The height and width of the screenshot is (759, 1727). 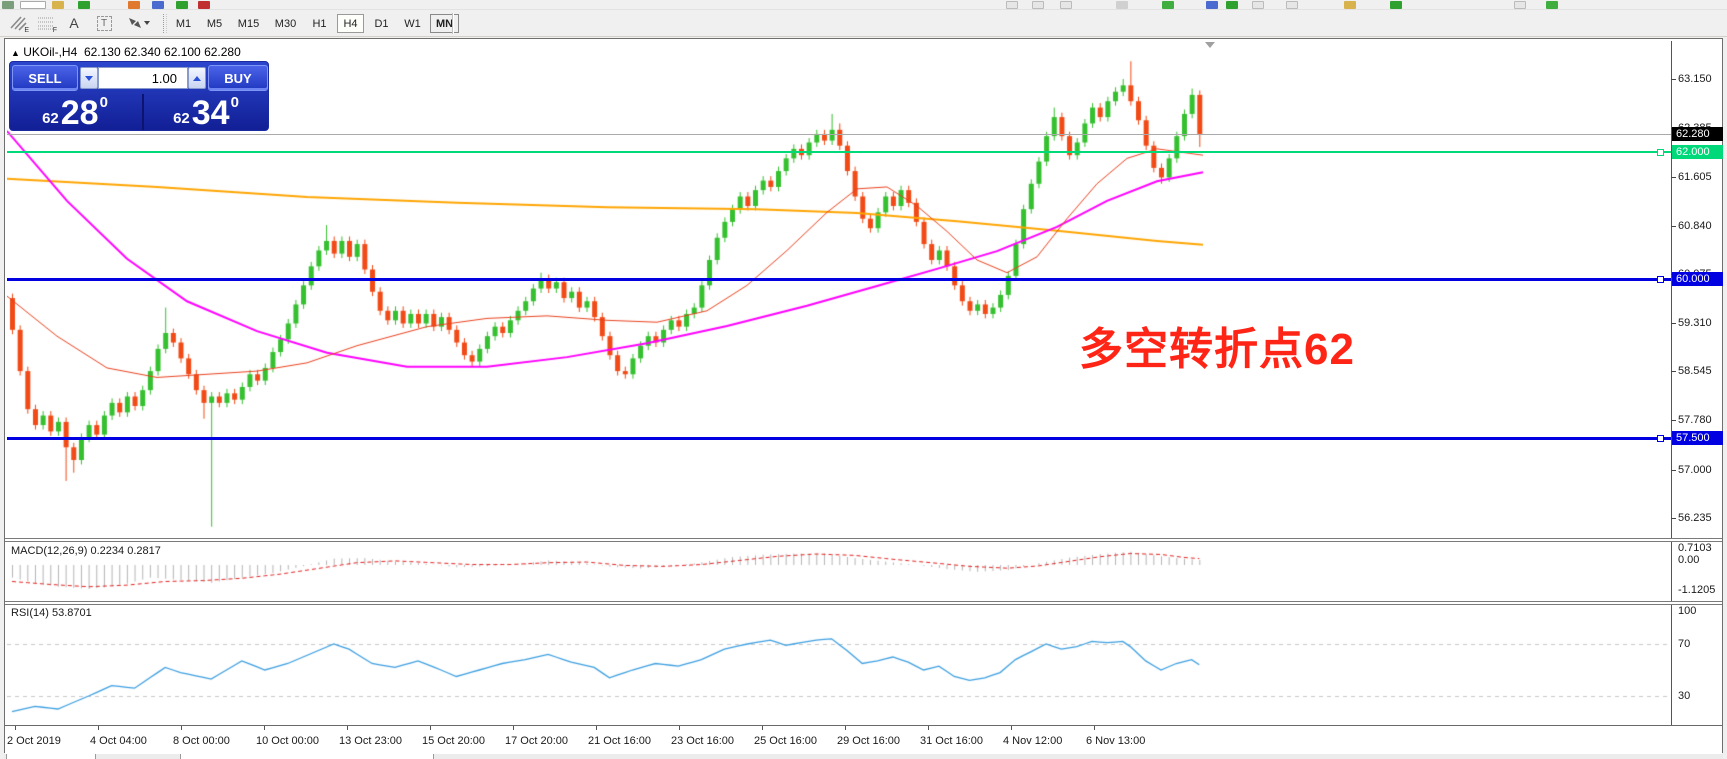 What do you see at coordinates (285, 23) in the screenshot?
I see `timeframe-button-m30: M30` at bounding box center [285, 23].